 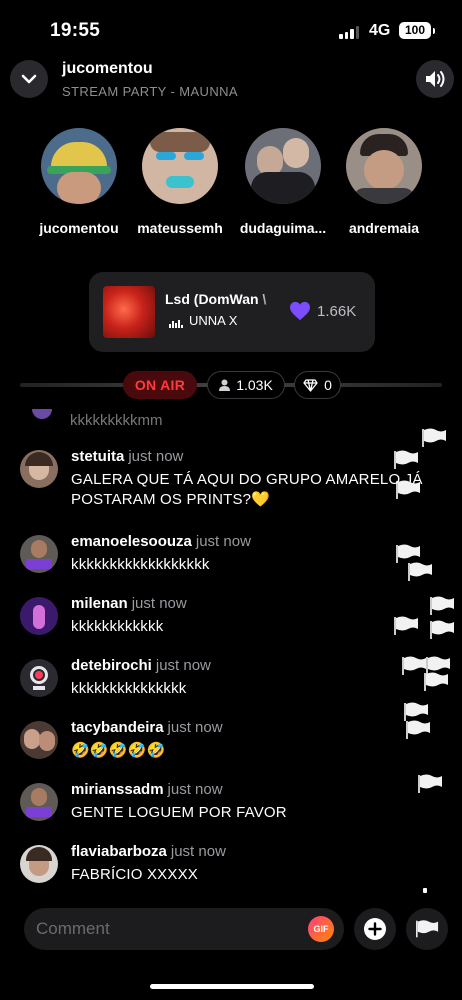 I want to click on message-meta: tacybandeira just now, so click(x=147, y=727).